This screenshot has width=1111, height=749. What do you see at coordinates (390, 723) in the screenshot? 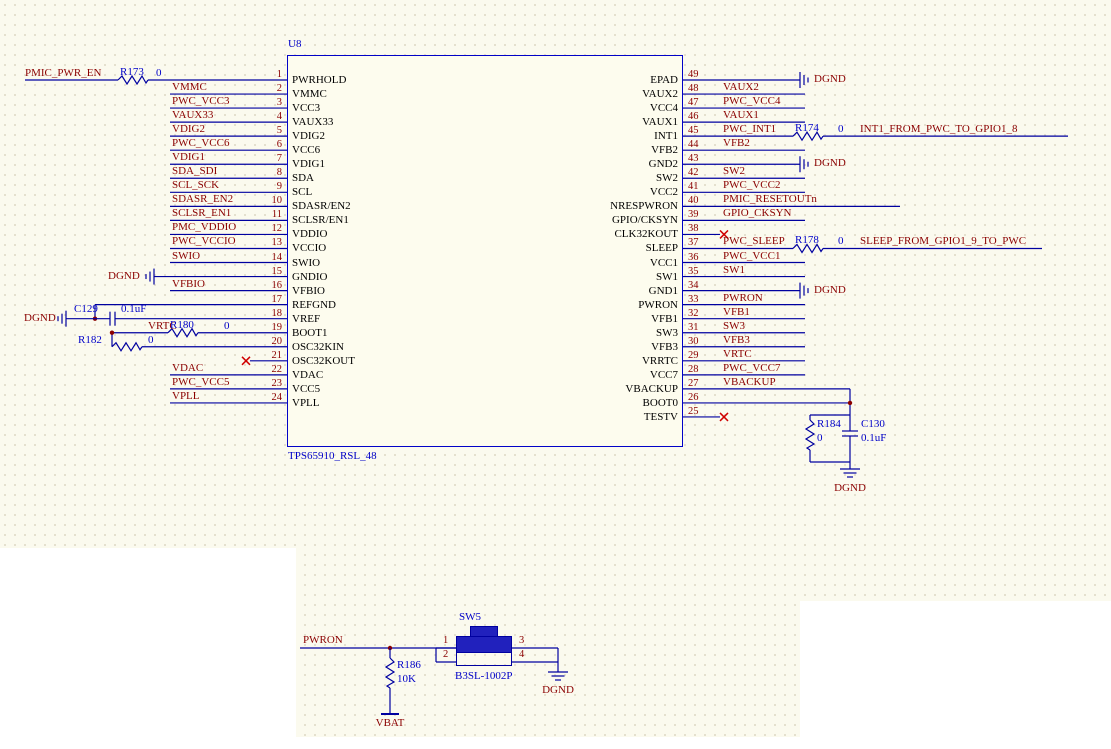
I see `power-port-label: VBAT` at bounding box center [390, 723].